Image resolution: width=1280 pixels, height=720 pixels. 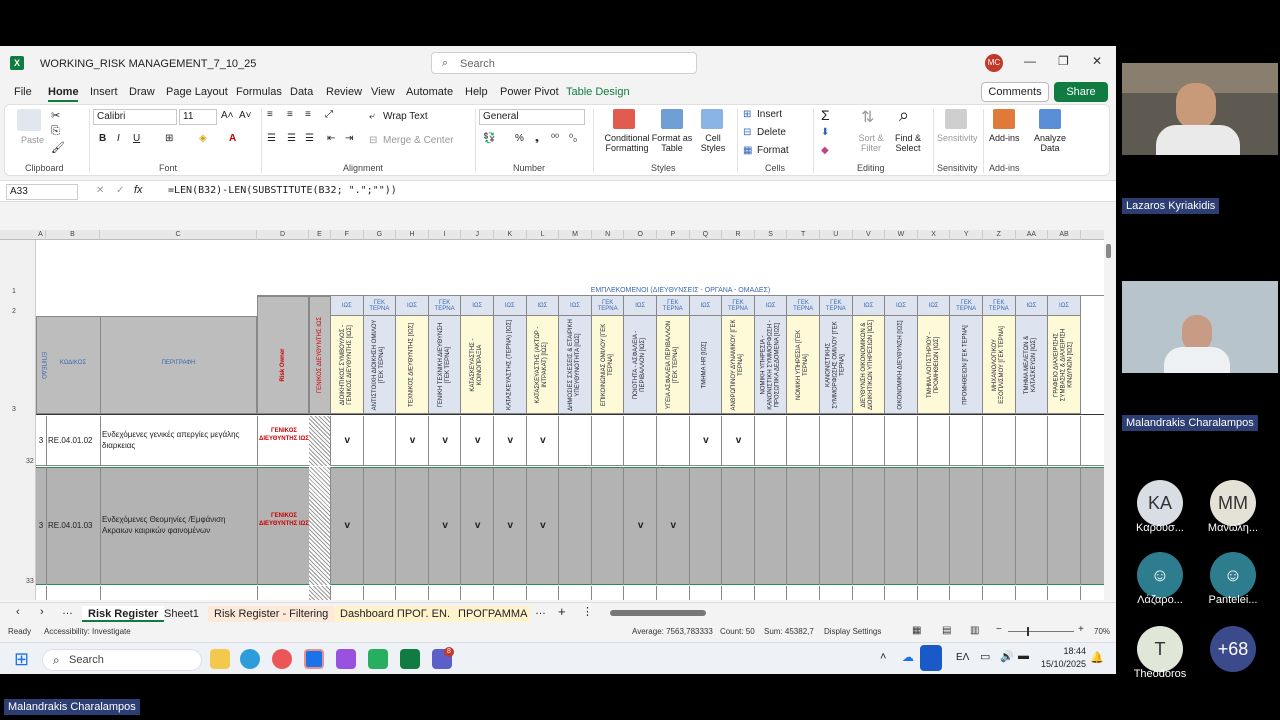 I want to click on minimize-icon: —, so click(x=1030, y=61).